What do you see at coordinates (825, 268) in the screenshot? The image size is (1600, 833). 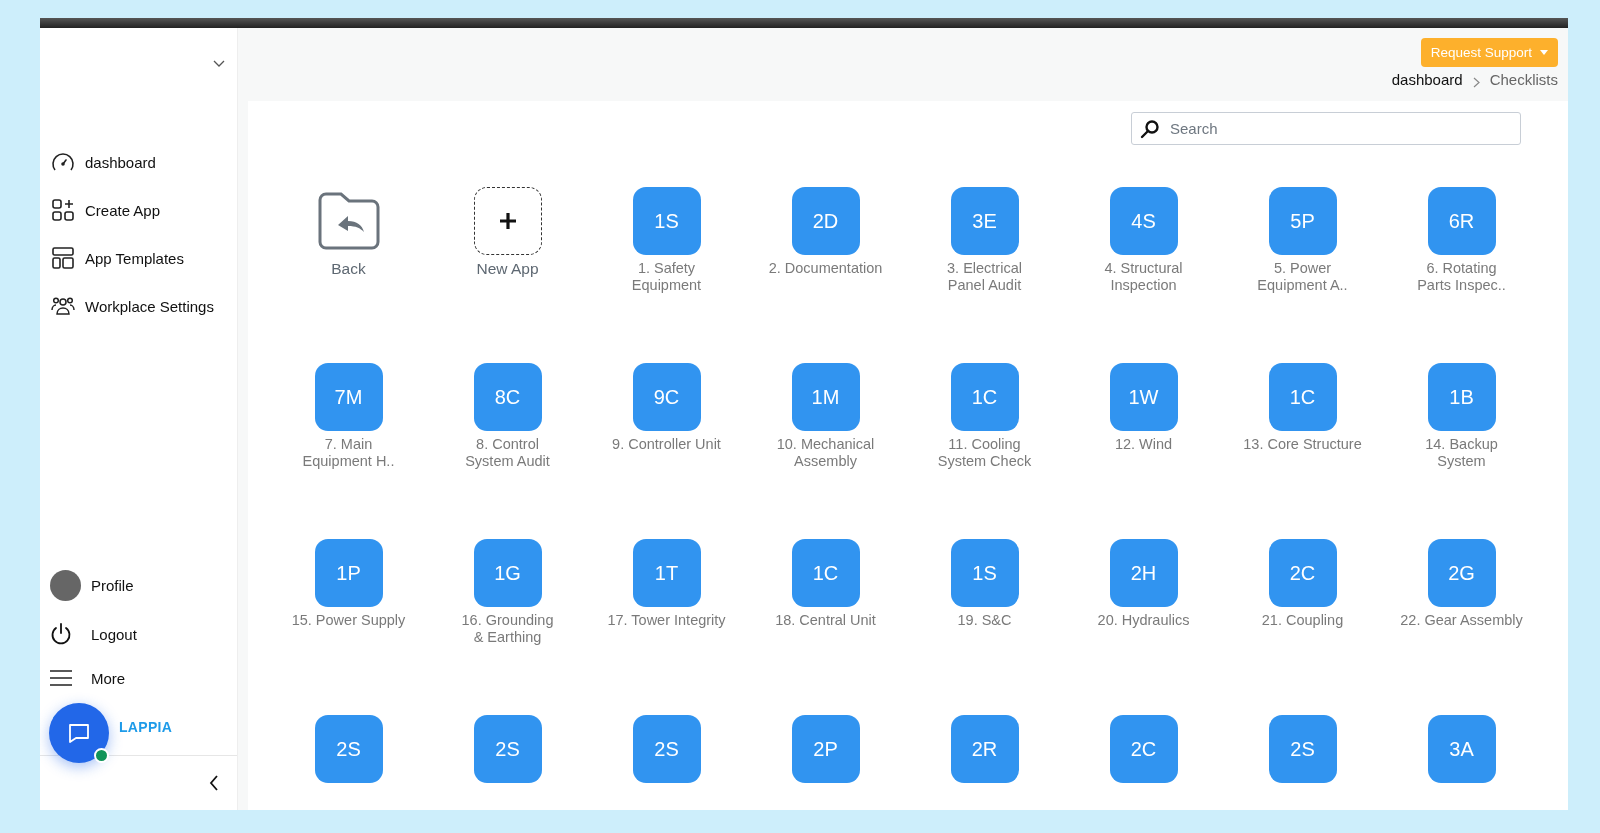 I see `app-label: 2. Documentation` at bounding box center [825, 268].